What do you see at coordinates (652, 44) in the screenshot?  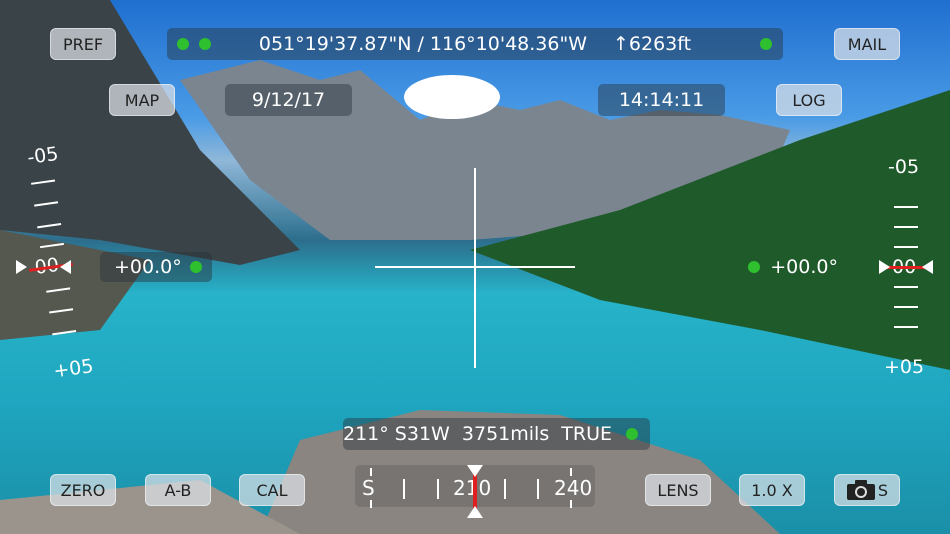 I see `altitude: ↑6263ft` at bounding box center [652, 44].